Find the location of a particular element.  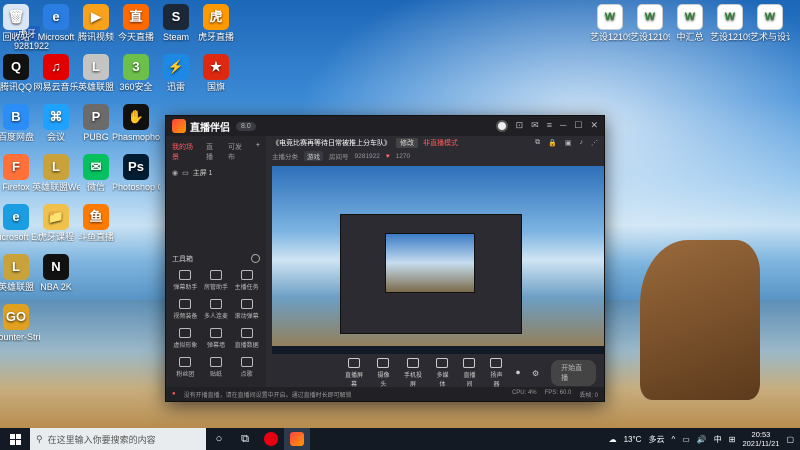

clock: 20:53 2021/11/21 is located at coordinates (760, 439).